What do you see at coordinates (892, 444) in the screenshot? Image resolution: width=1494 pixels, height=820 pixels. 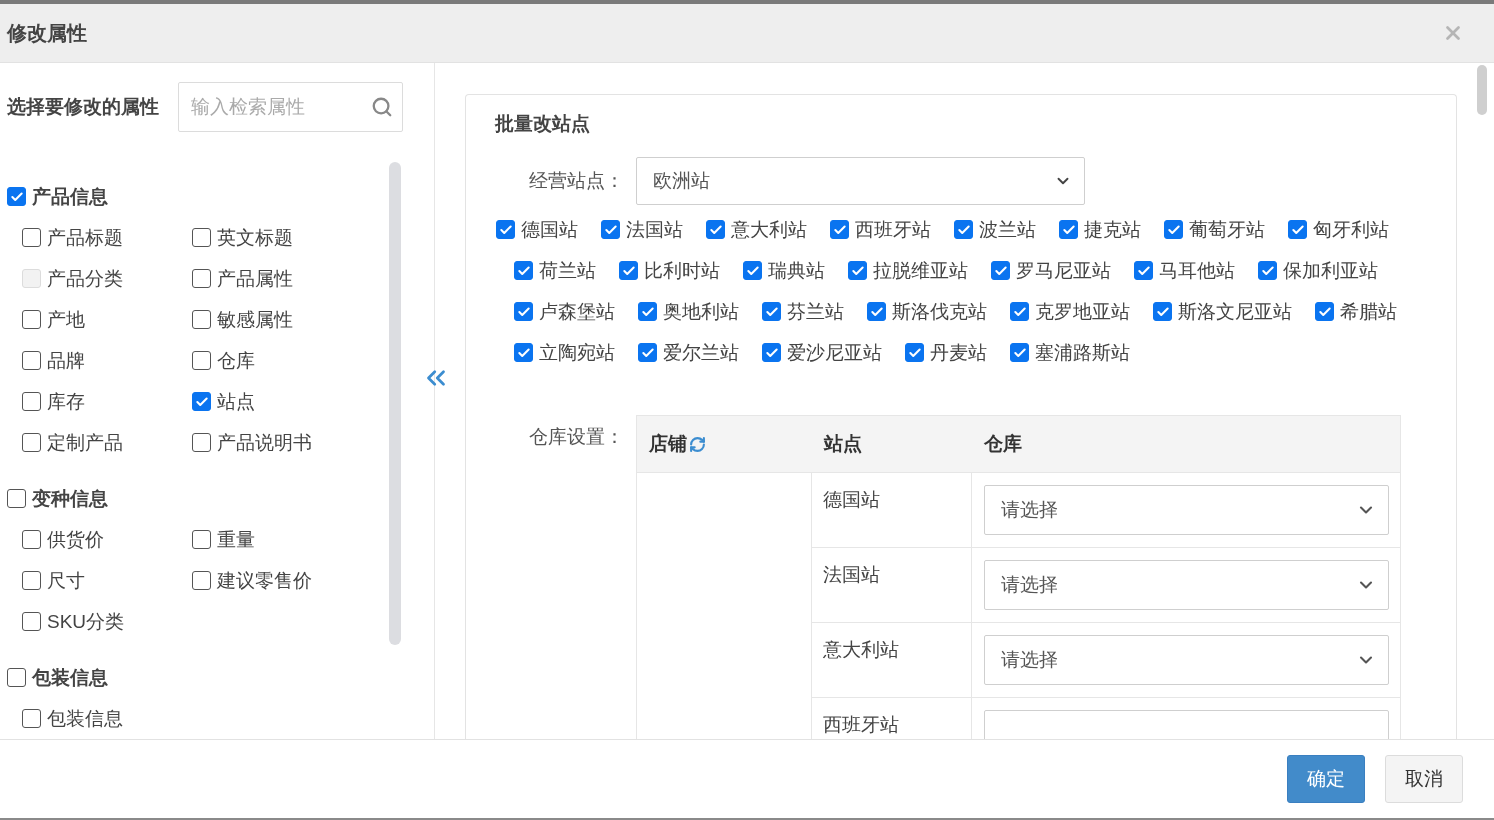 I see `column-header: 站点` at bounding box center [892, 444].